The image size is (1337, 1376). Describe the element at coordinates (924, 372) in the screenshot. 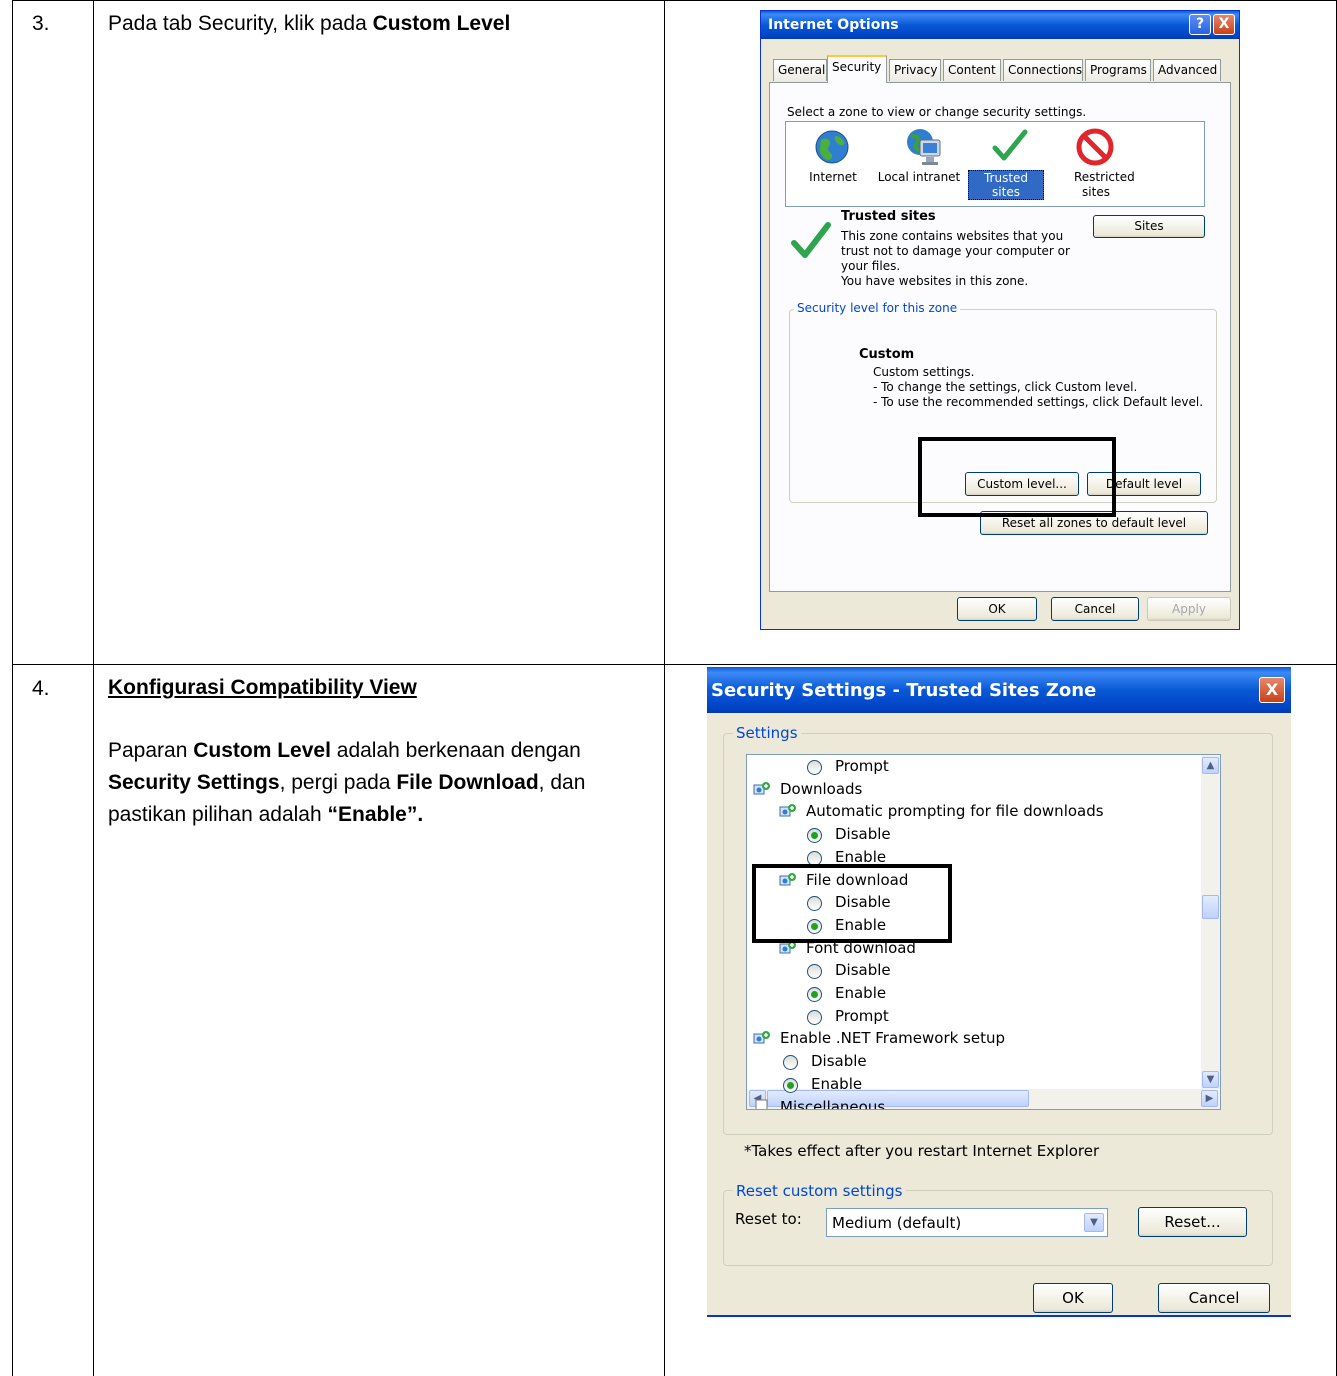

I see `level-desc-line: Custom settings.` at that location.